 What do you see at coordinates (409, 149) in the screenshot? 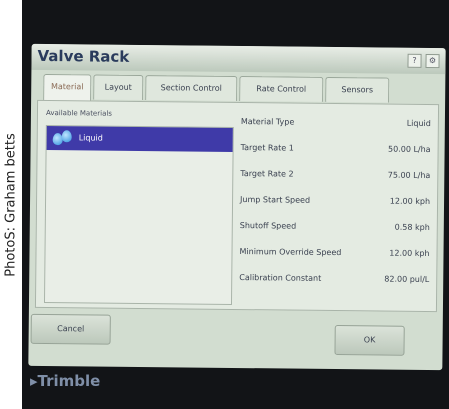
I see `property-value: 50.00 L/ha` at bounding box center [409, 149].